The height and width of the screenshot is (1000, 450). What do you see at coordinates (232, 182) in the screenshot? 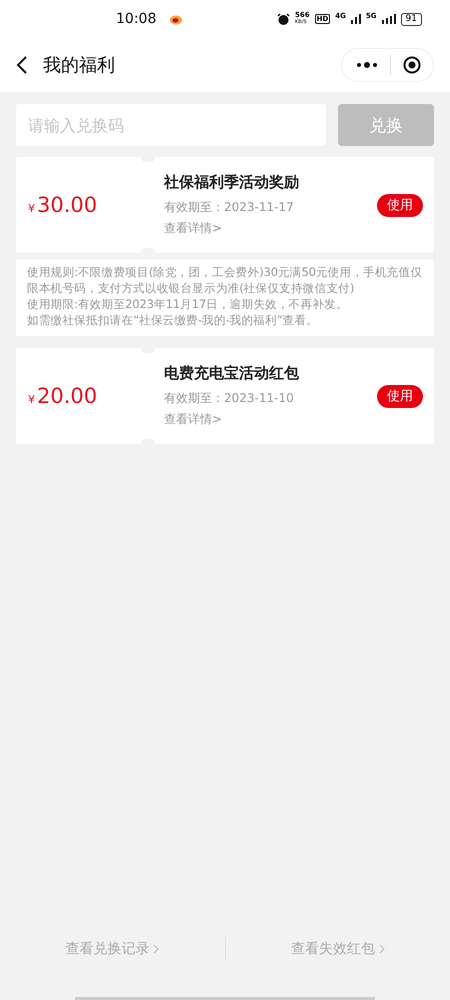
I see `coupon-title: 社保福利季活动奖励` at bounding box center [232, 182].